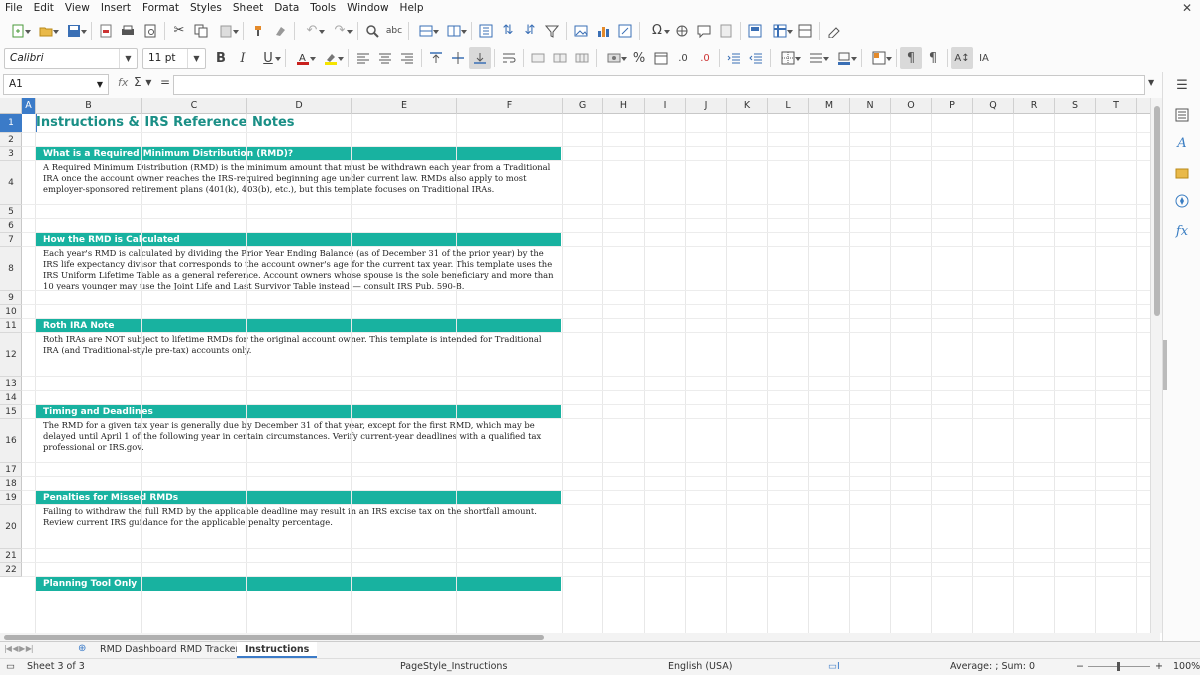 The image size is (1200, 675). I want to click on percent-format-icon: %, so click(639, 58).